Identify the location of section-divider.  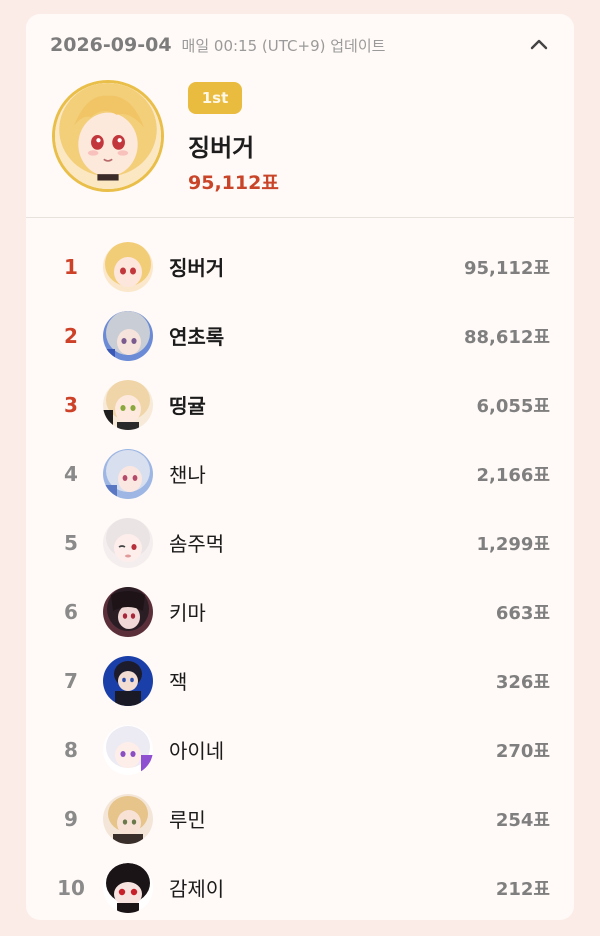
(300, 217).